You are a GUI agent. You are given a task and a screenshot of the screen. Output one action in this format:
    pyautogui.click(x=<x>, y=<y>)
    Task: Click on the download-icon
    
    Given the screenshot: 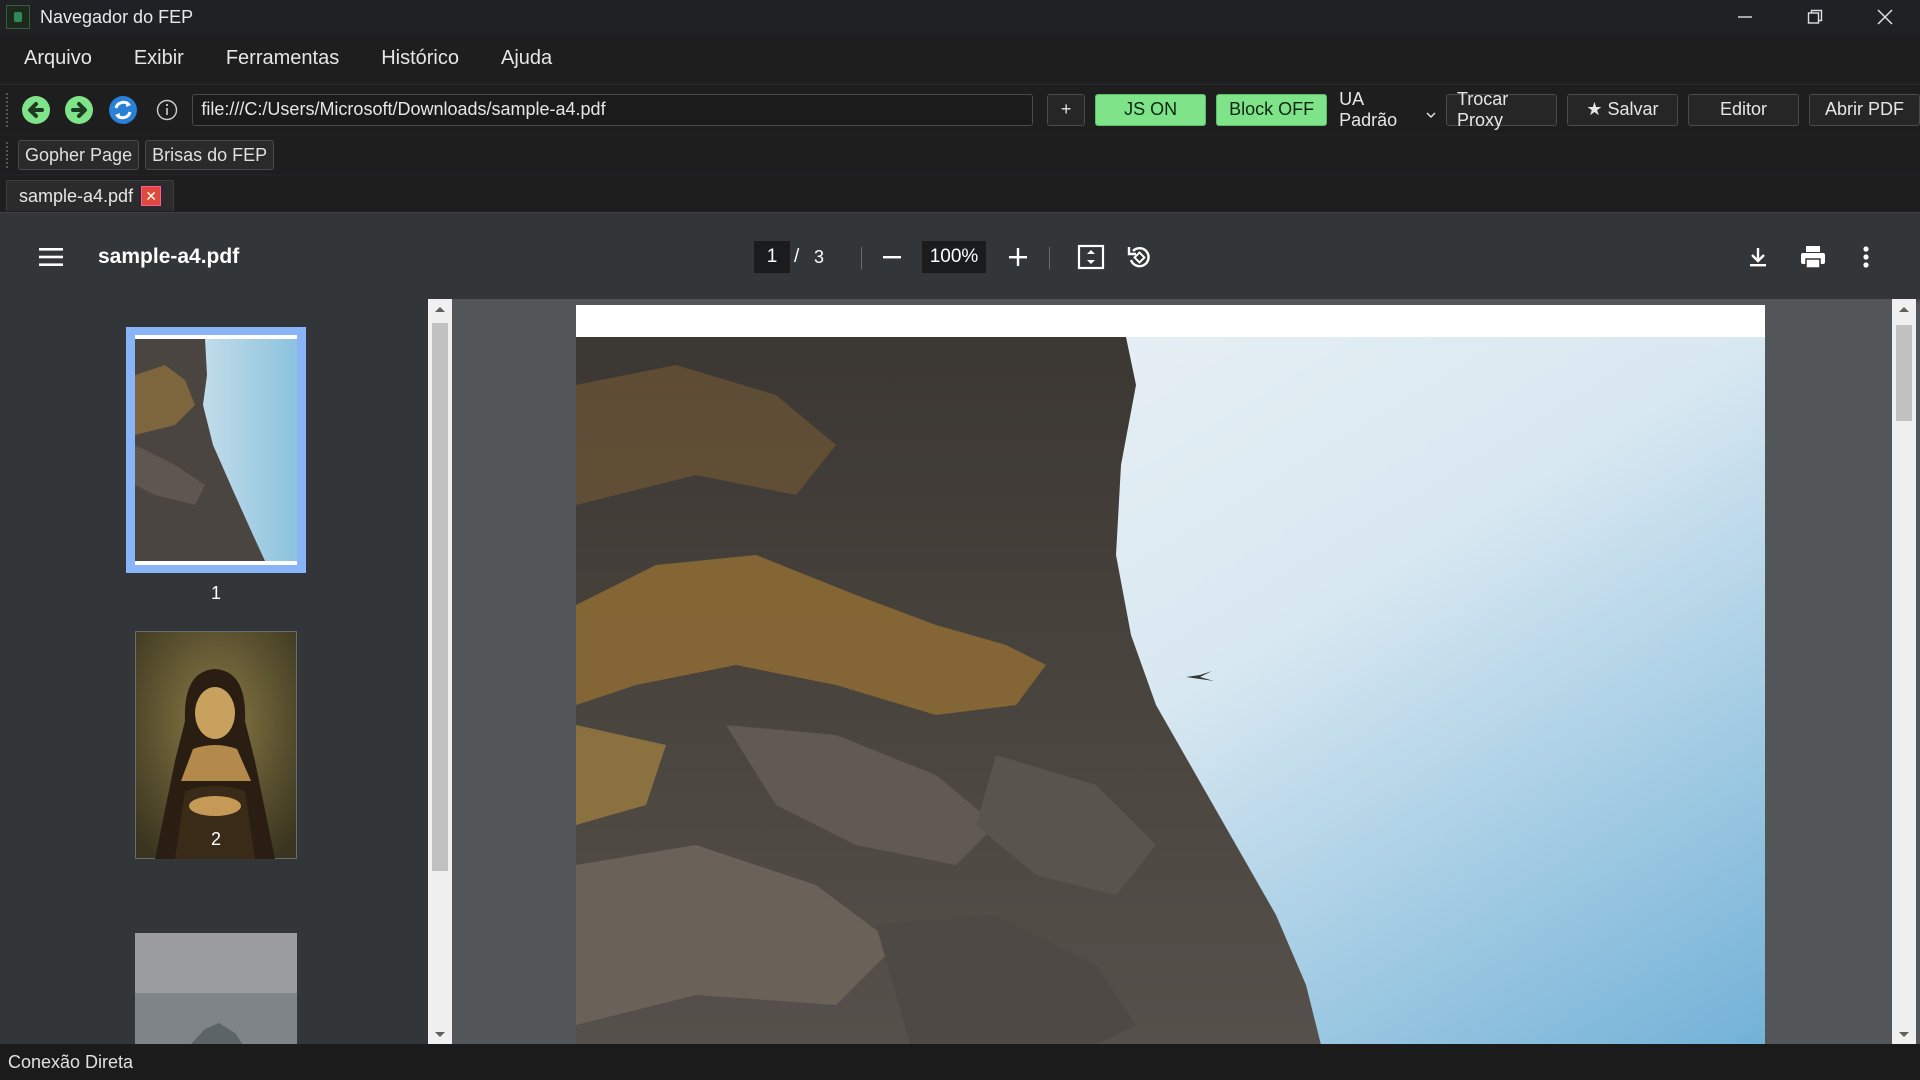 What is the action you would take?
    pyautogui.click(x=1758, y=257)
    